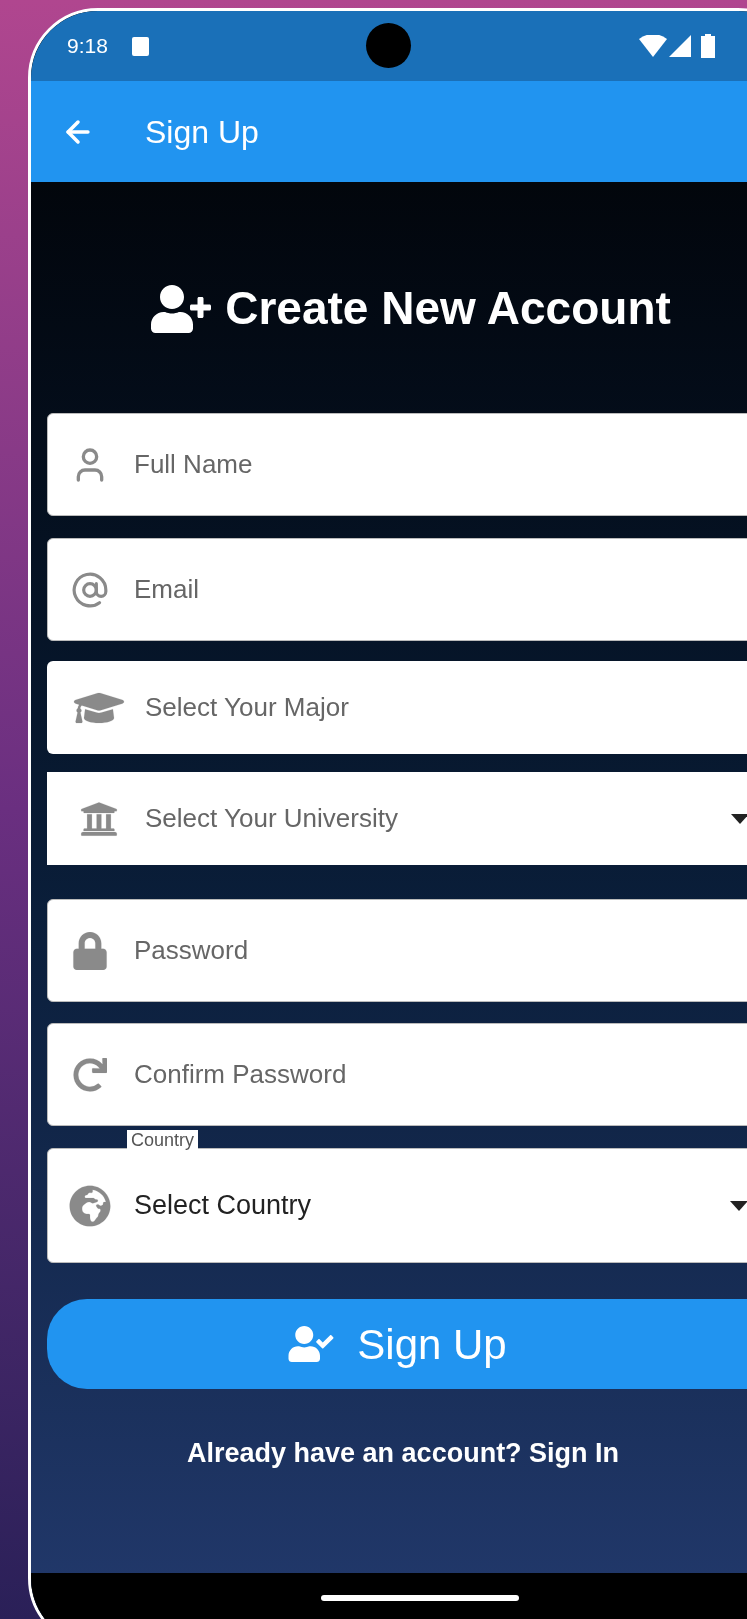  I want to click on sign-in-link: Already have an account? Sign In, so click(403, 1453).